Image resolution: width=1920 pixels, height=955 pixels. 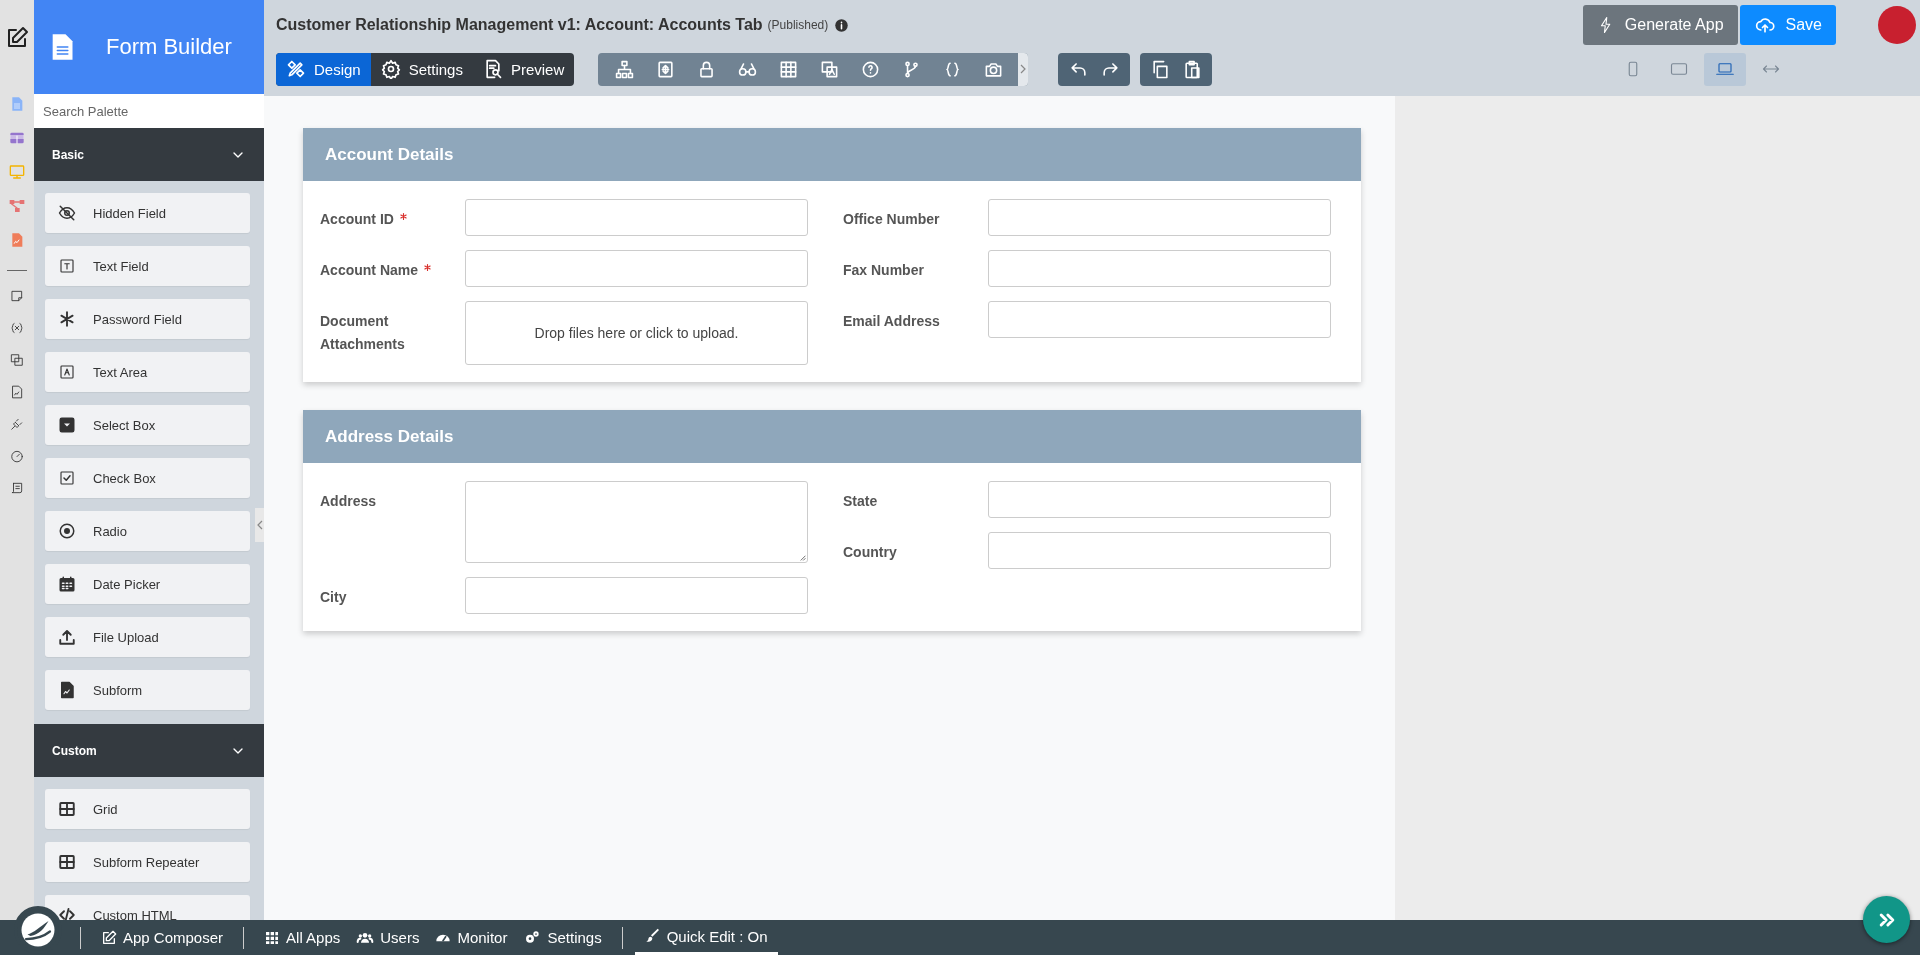 What do you see at coordinates (421, 69) in the screenshot?
I see `mode-tab: Settings` at bounding box center [421, 69].